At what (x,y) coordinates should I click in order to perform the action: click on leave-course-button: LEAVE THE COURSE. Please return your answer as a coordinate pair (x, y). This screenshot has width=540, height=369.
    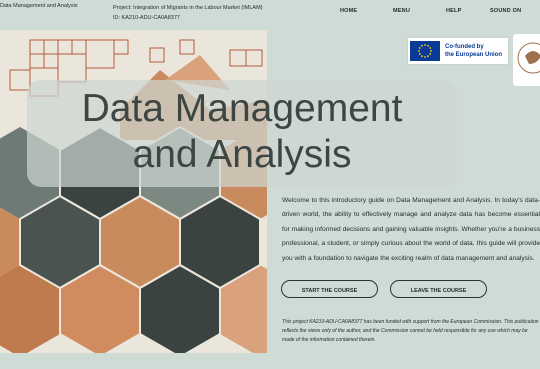
    Looking at the image, I should click on (438, 289).